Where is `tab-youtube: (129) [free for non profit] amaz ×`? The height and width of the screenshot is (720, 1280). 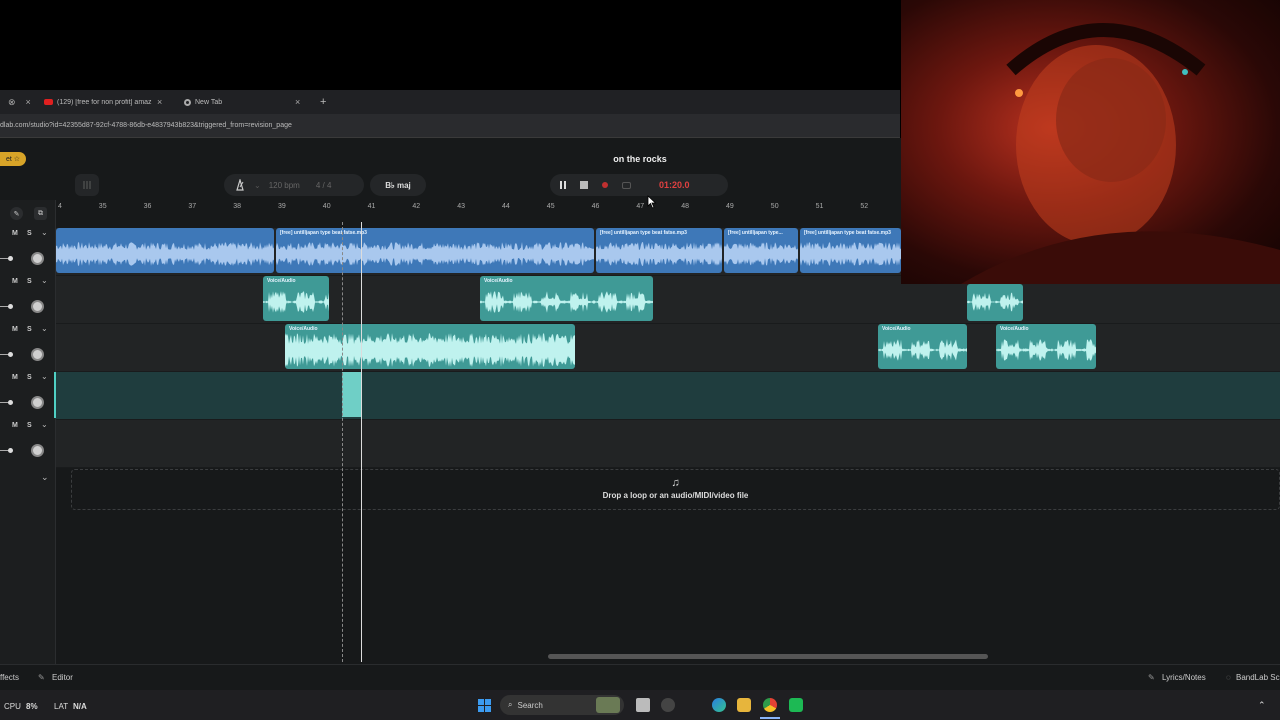
tab-youtube: (129) [free for non profit] amaz × is located at coordinates (108, 102).